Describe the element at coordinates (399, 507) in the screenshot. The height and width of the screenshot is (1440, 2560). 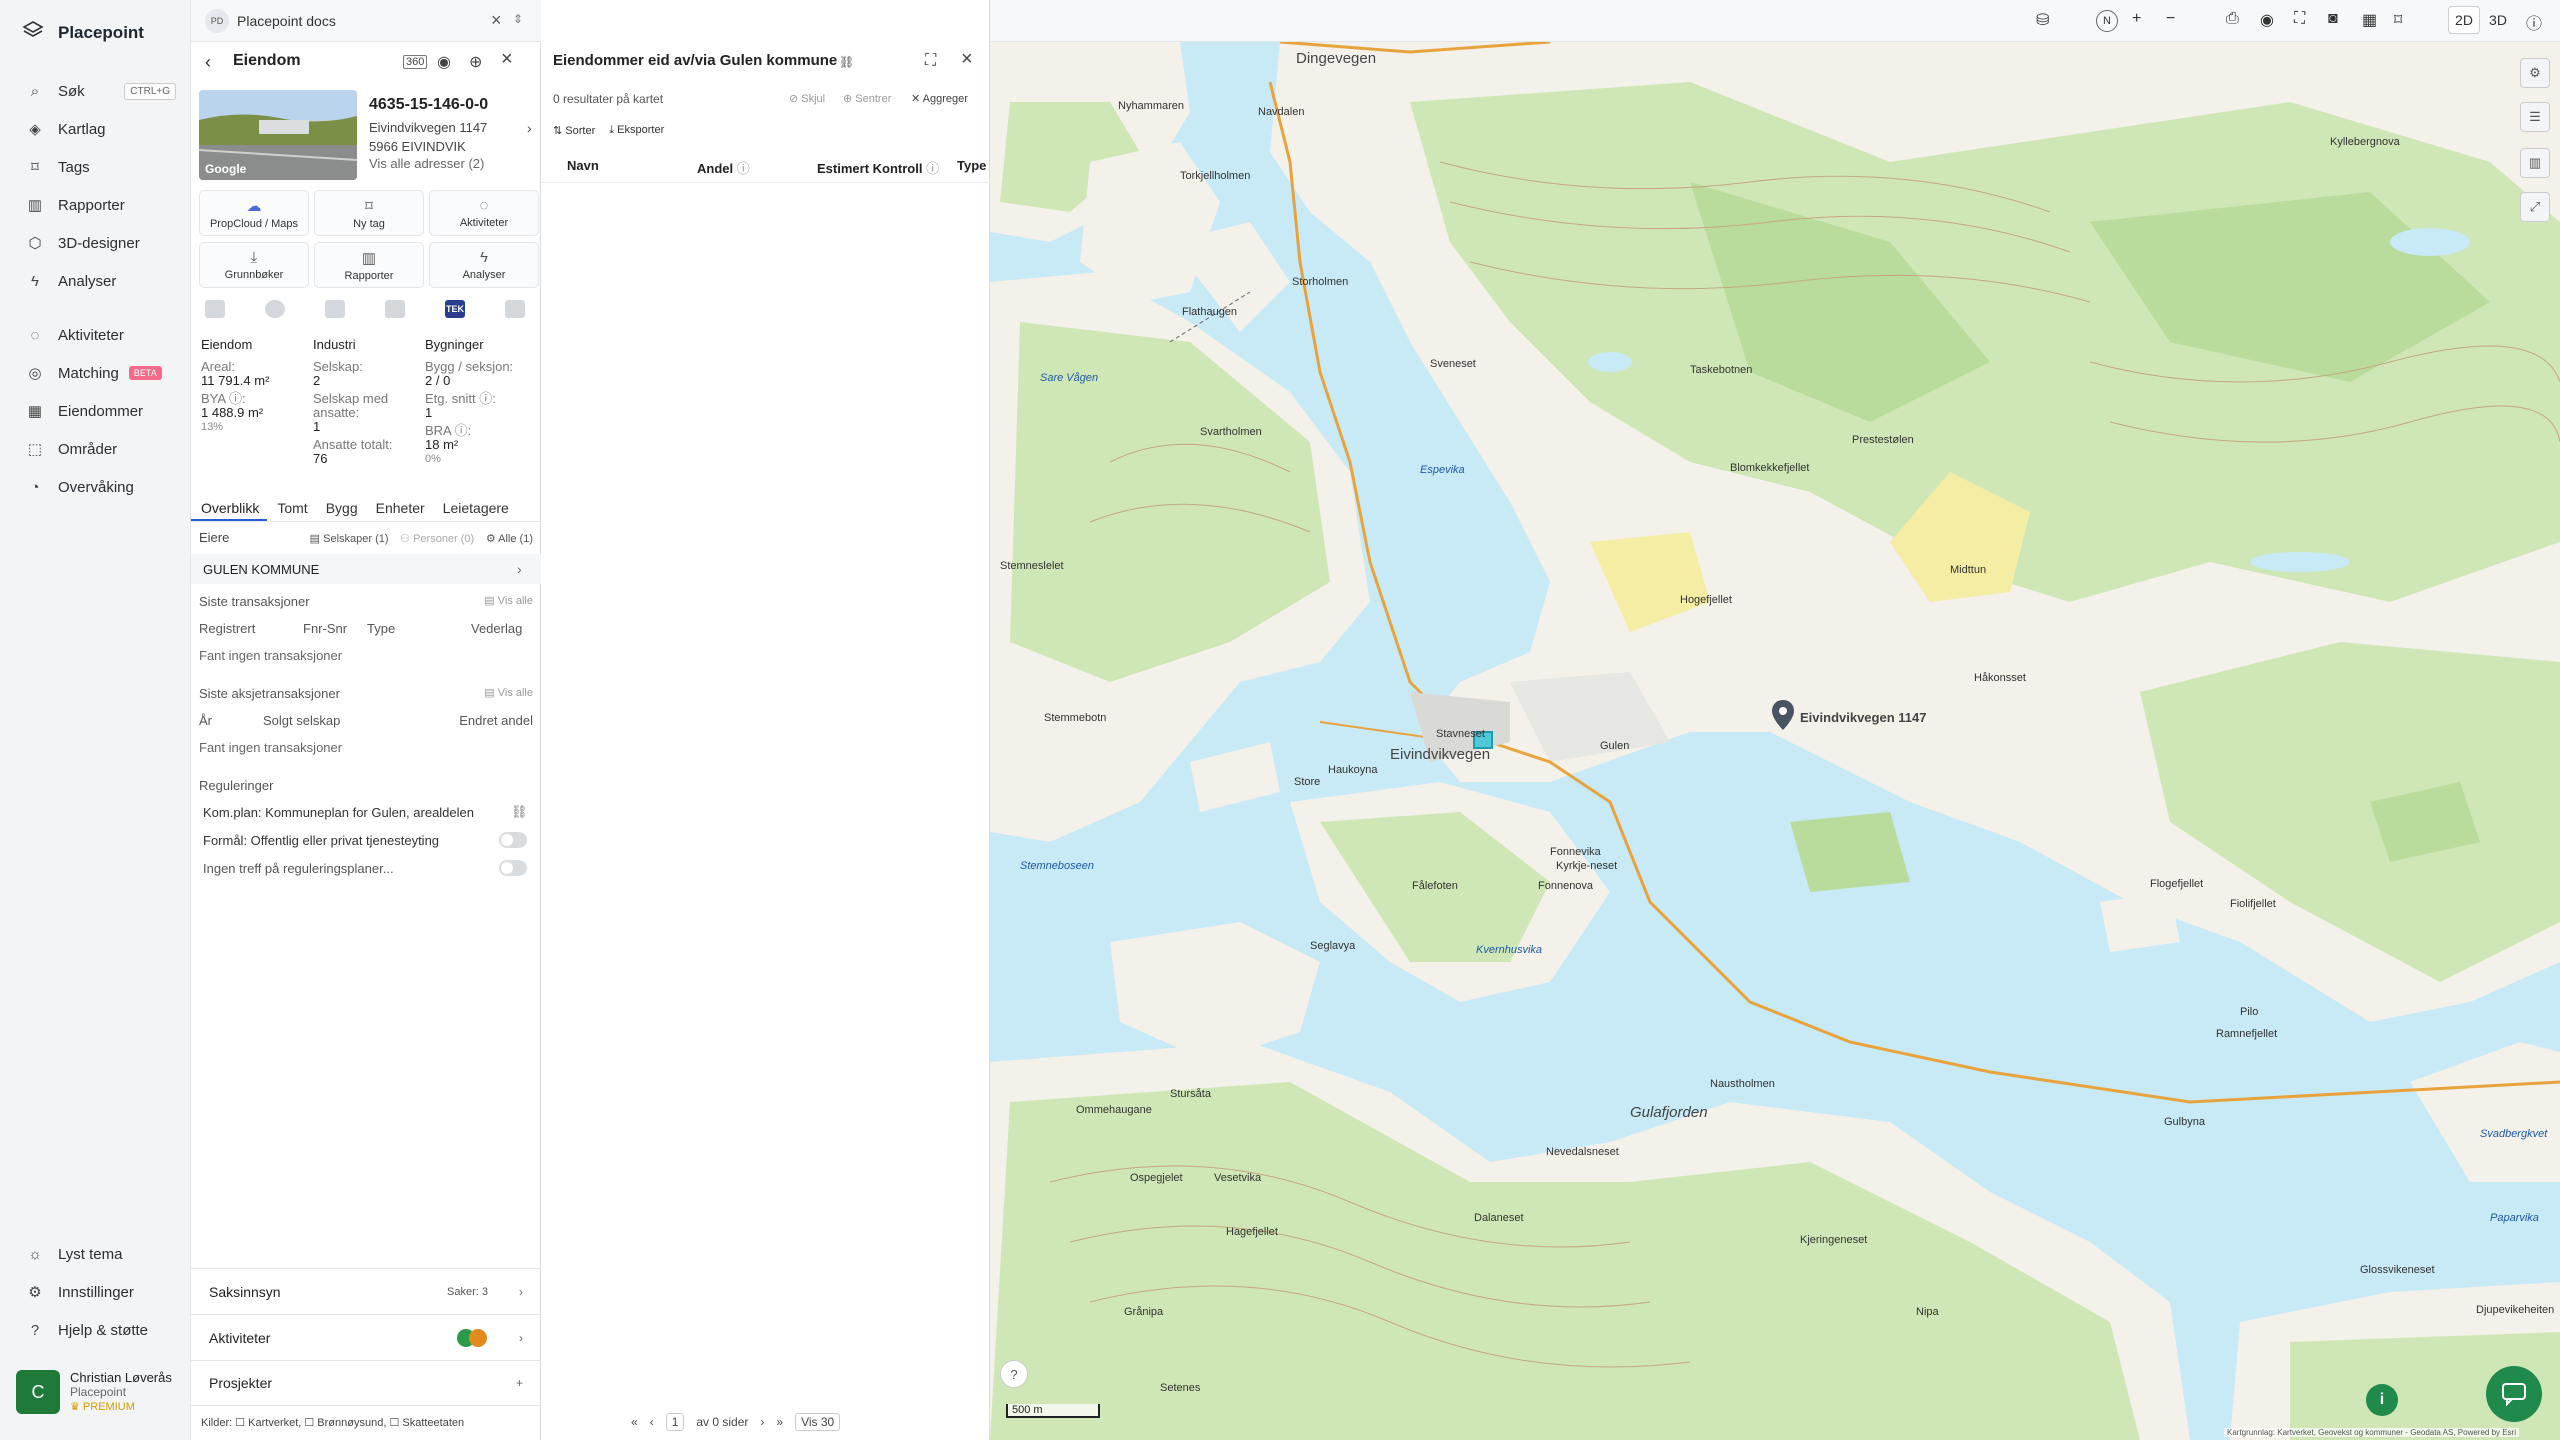
I see `tab-units: Enheter` at that location.